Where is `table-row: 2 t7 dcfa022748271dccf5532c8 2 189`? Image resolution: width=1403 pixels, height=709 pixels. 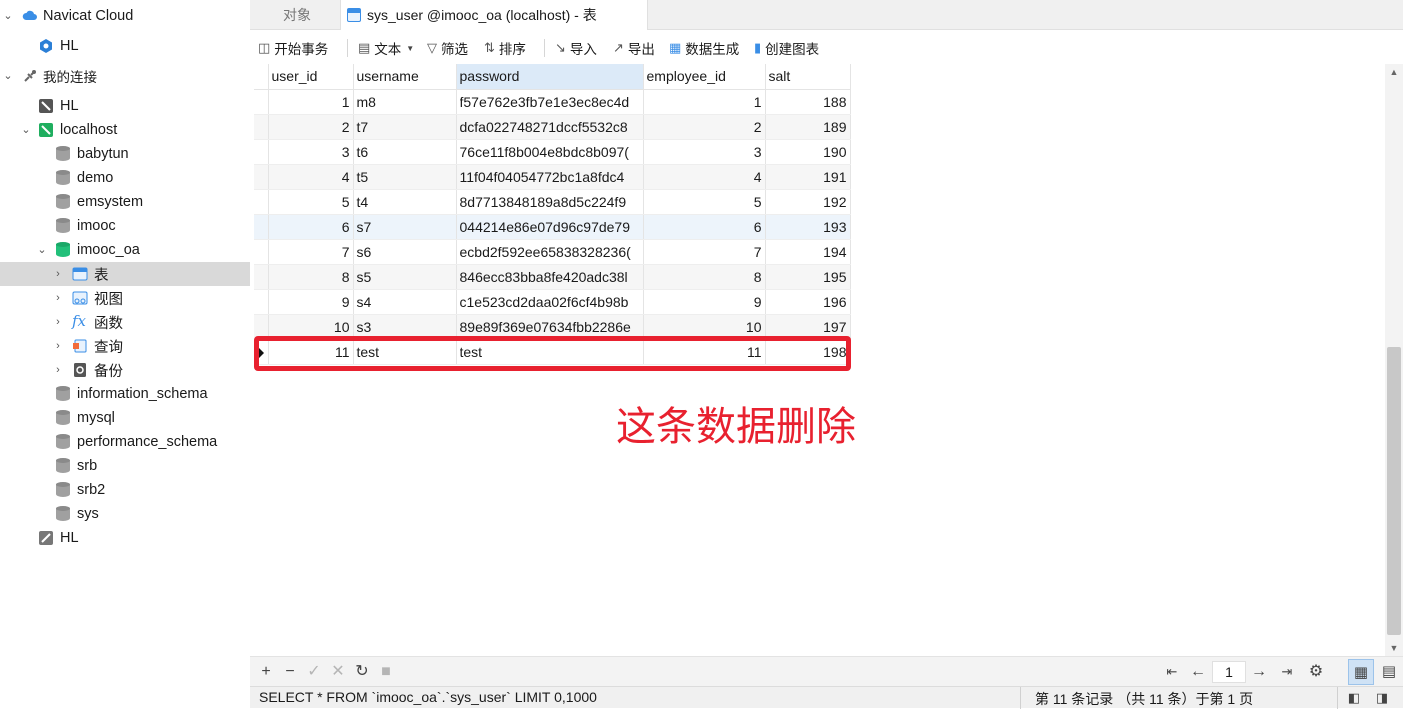 table-row: 2 t7 dcfa022748271dccf5532c8 2 189 is located at coordinates (552, 127).